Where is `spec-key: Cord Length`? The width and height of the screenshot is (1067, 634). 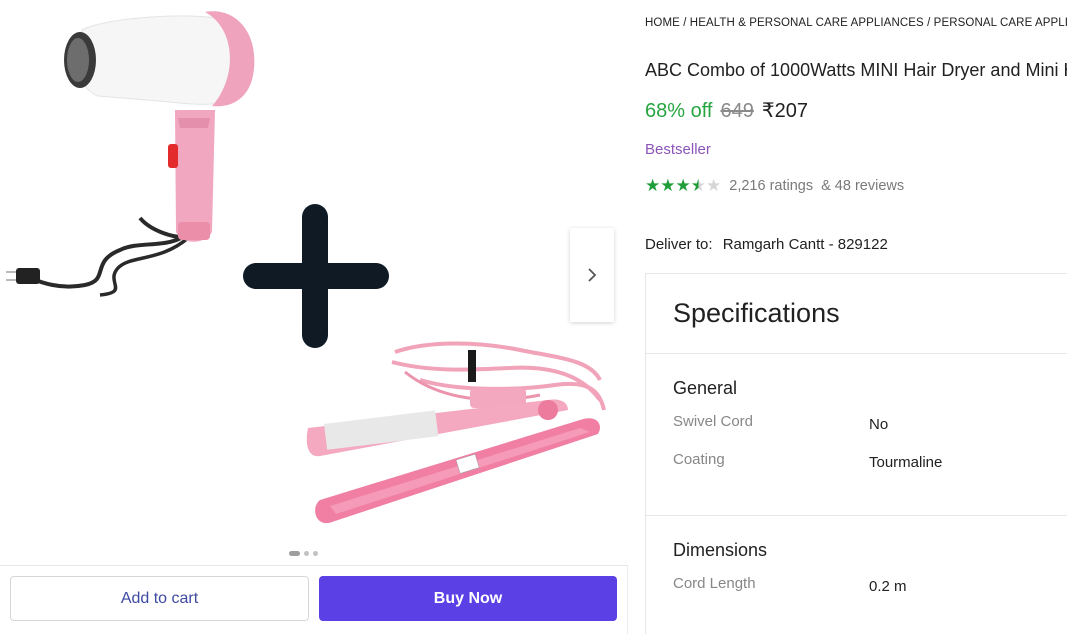 spec-key: Cord Length is located at coordinates (714, 583).